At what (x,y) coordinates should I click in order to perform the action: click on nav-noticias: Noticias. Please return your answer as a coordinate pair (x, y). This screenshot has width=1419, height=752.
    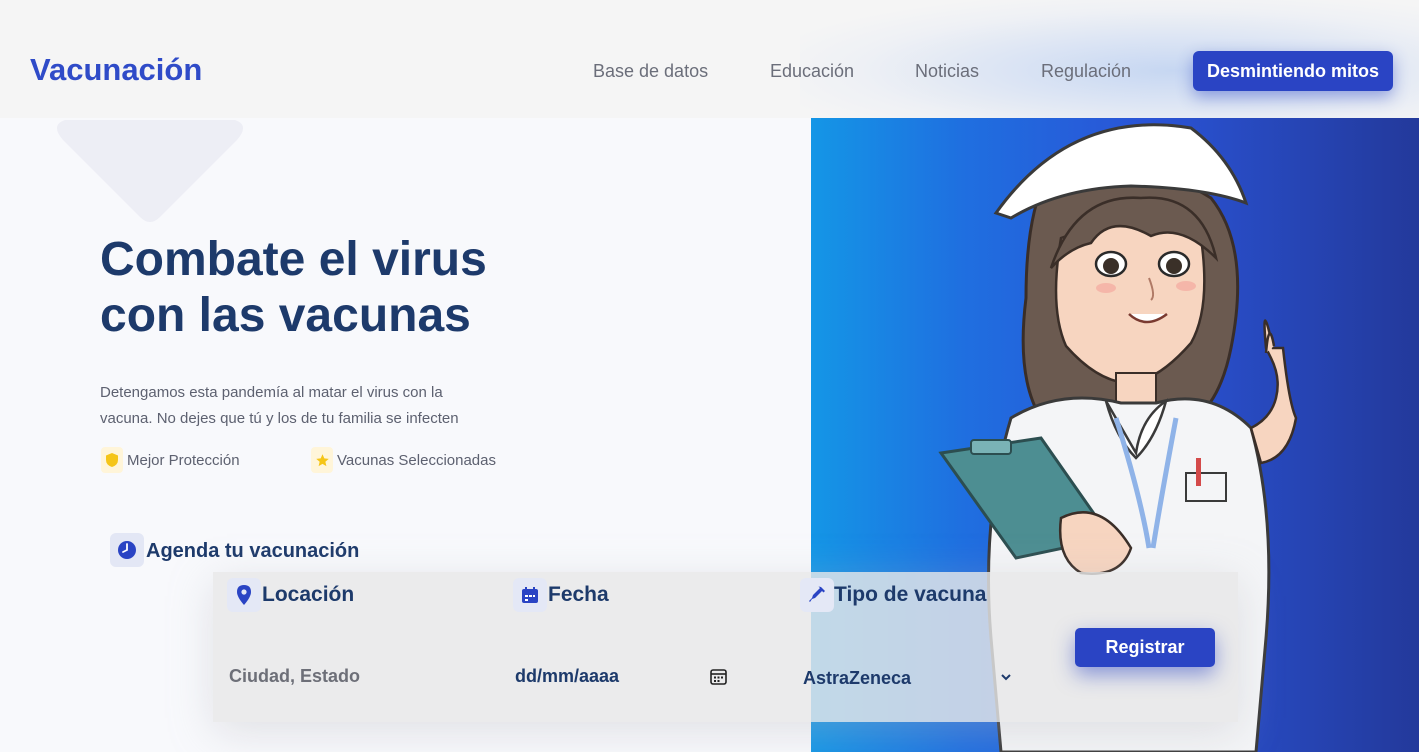
    Looking at the image, I should click on (947, 71).